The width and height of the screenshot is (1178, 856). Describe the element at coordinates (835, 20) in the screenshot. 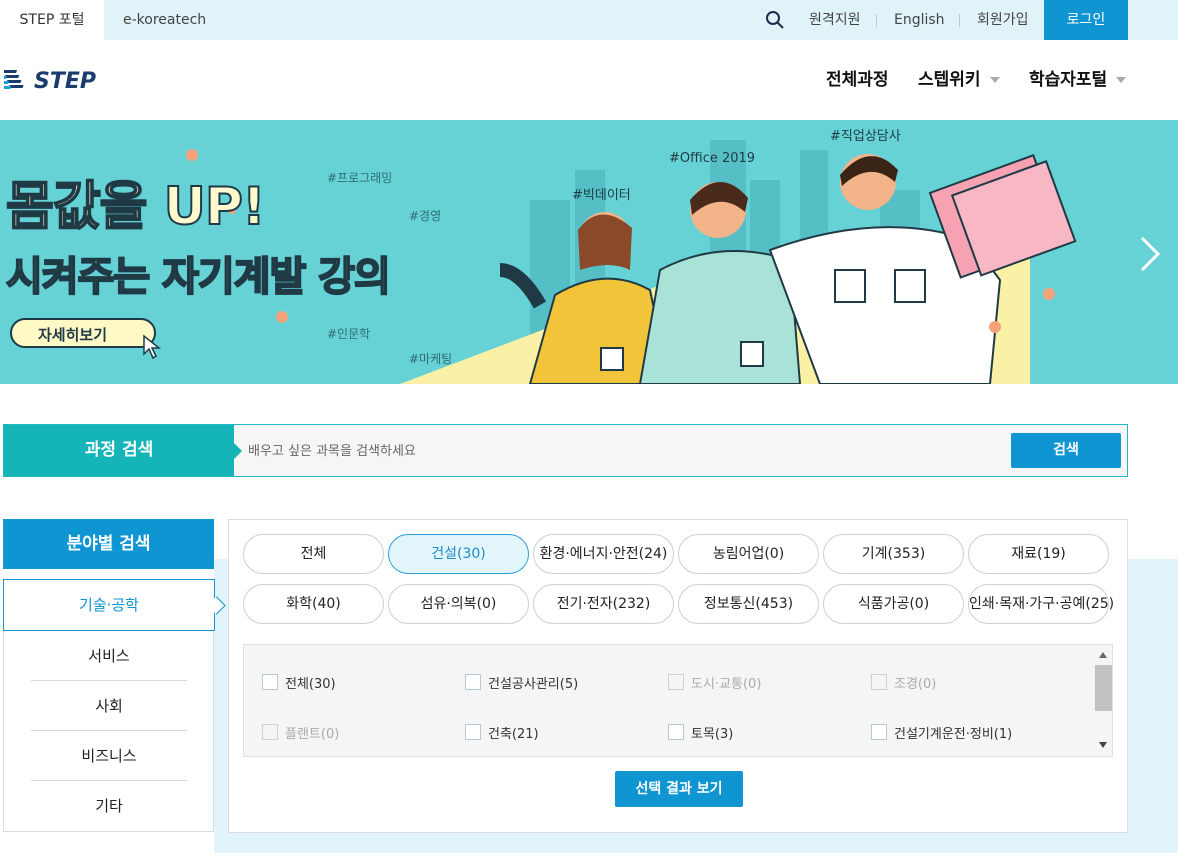

I see `remote-support-link: 원격지원` at that location.